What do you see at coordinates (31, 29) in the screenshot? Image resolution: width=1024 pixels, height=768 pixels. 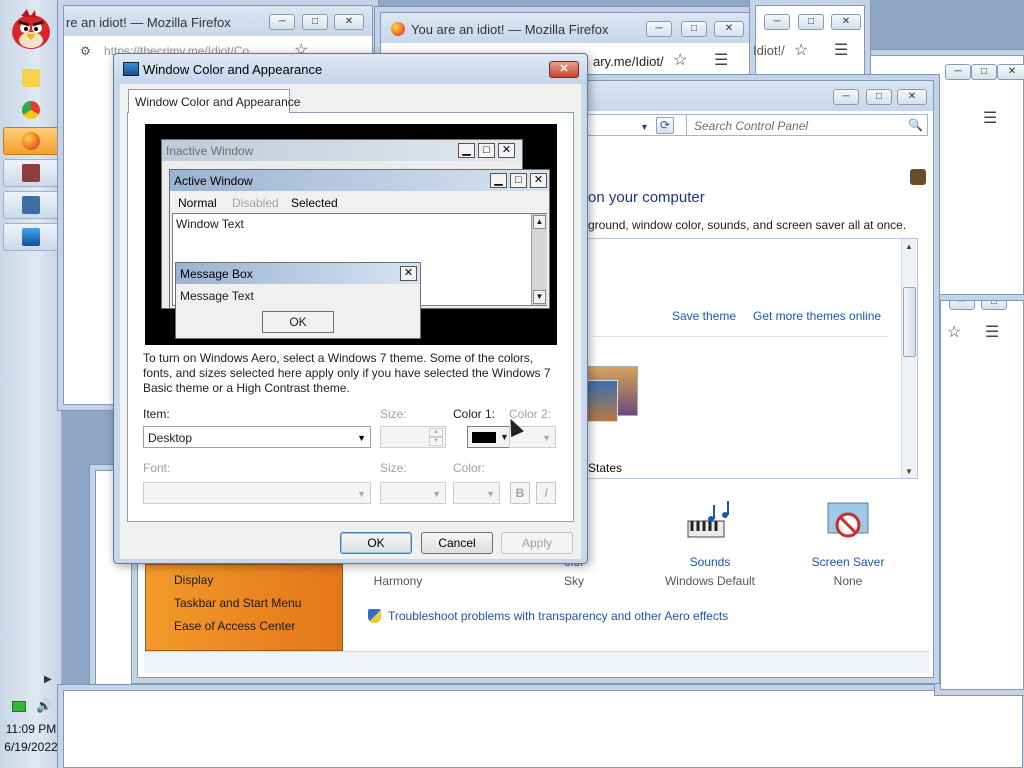 I see `start-button` at bounding box center [31, 29].